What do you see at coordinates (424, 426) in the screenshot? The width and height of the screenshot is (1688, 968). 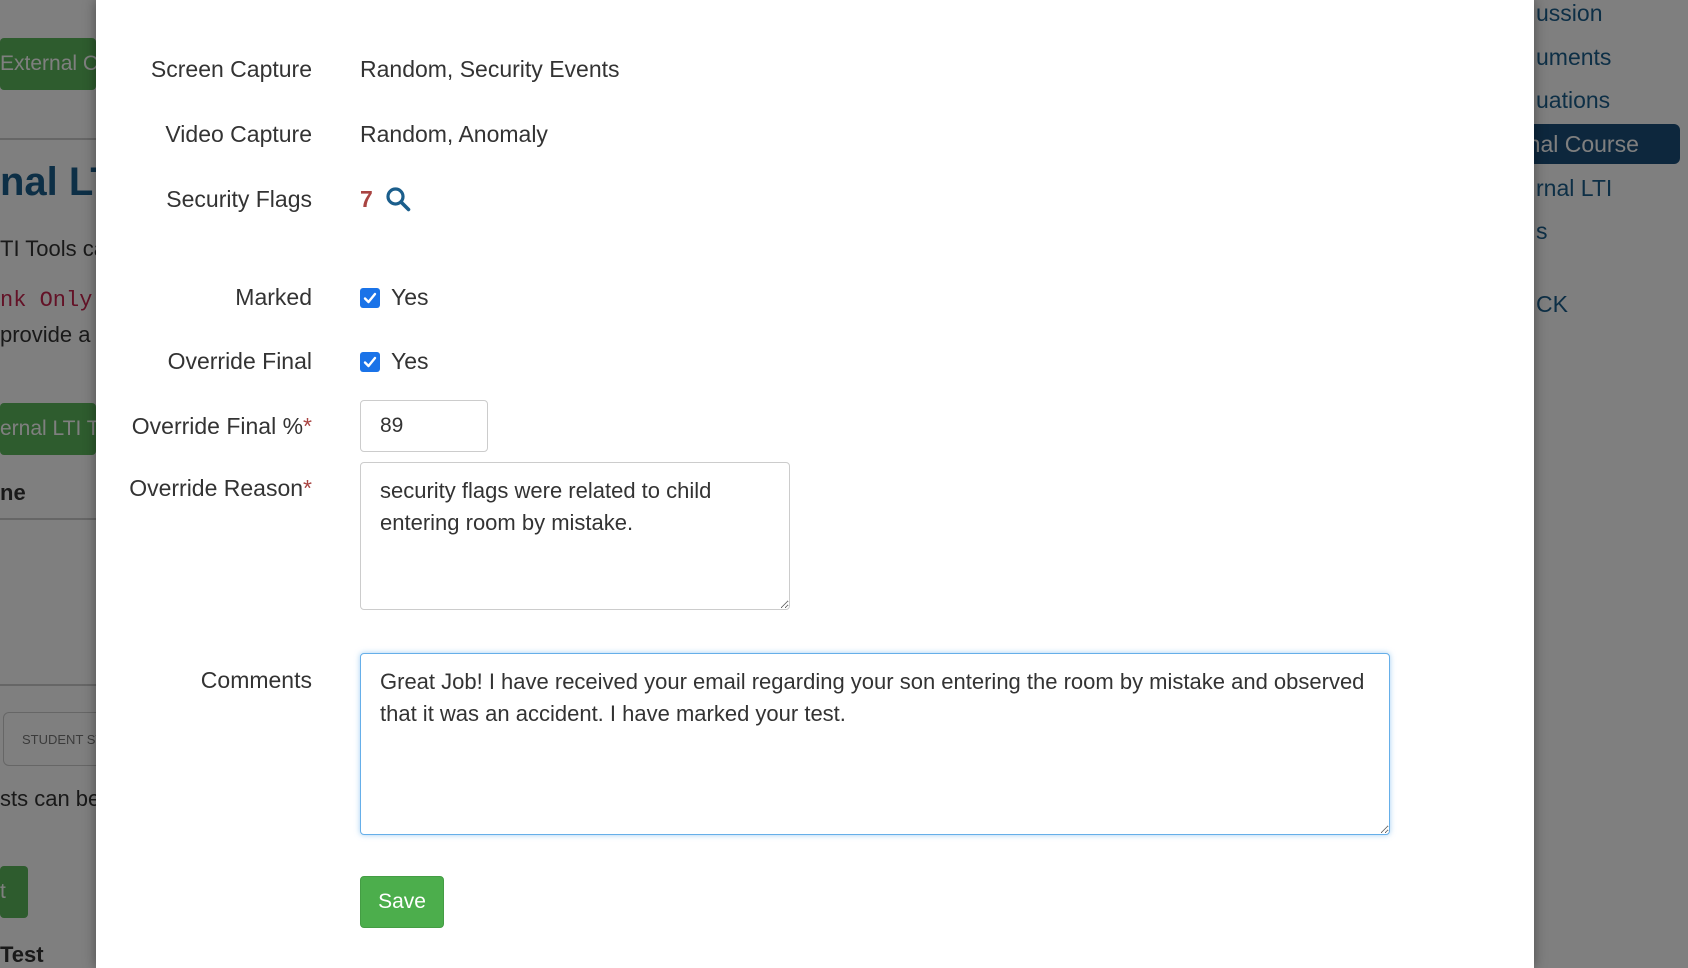 I see `override-final-pct-input` at bounding box center [424, 426].